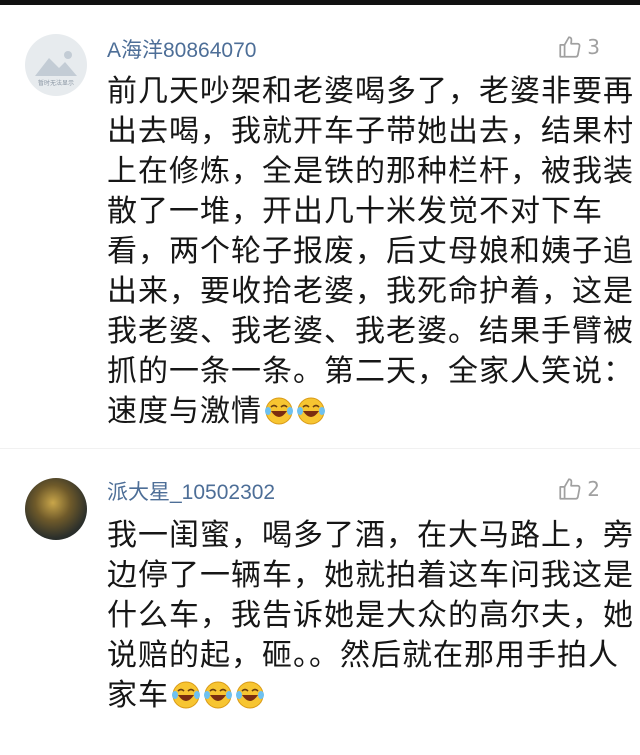 The image size is (640, 755). What do you see at coordinates (347, 696) in the screenshot?
I see `comment-last-line: 家车` at bounding box center [347, 696].